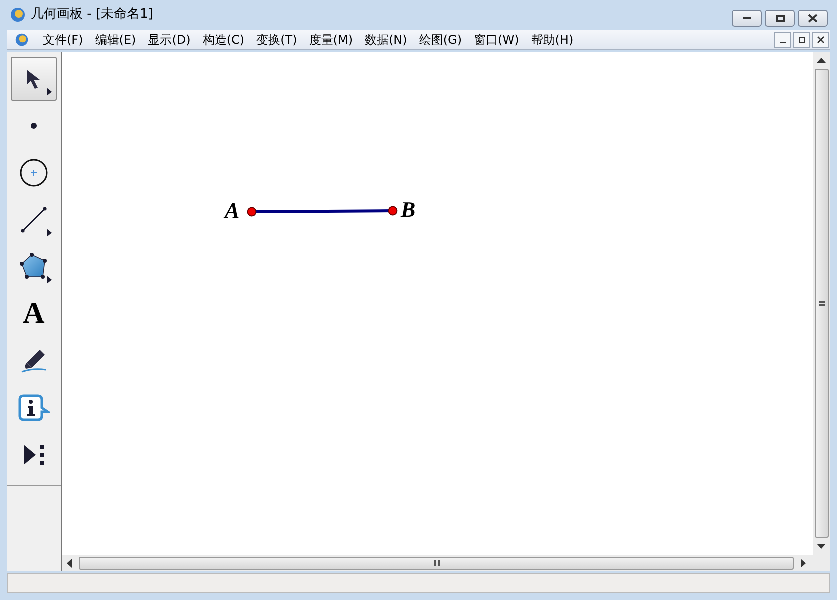 Image resolution: width=837 pixels, height=600 pixels. What do you see at coordinates (115, 39) in the screenshot?
I see `menu-item: 编辑(E)` at bounding box center [115, 39].